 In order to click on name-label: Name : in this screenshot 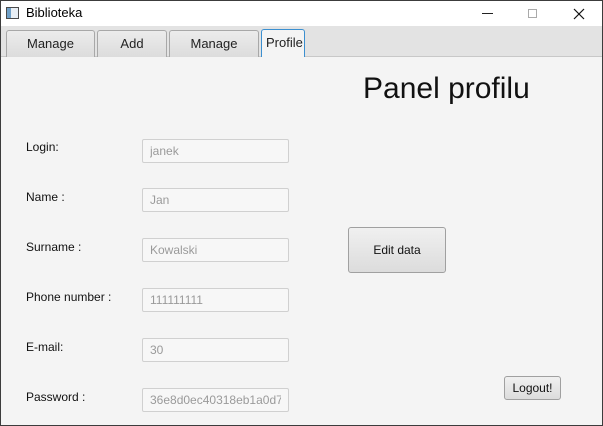, I will do `click(45, 197)`.